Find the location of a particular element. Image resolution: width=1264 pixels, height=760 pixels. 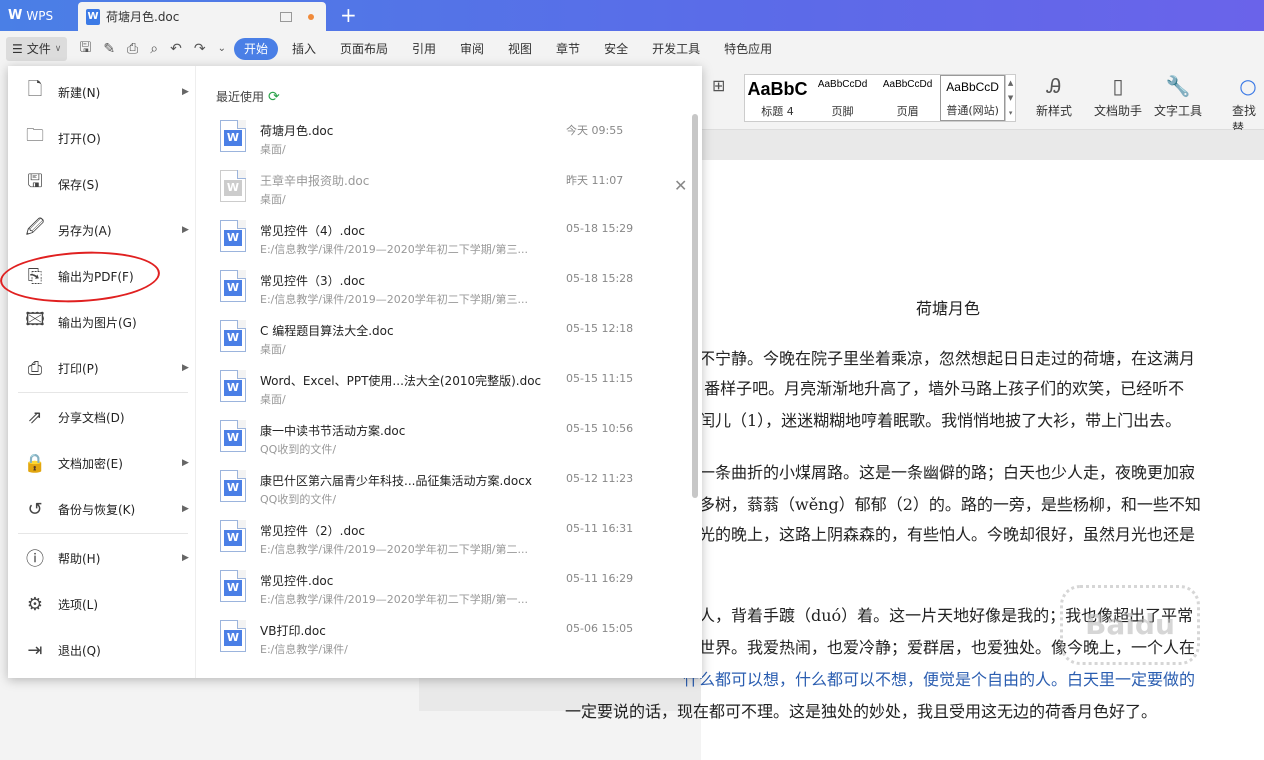

recent-scrollbar is located at coordinates (695, 306).